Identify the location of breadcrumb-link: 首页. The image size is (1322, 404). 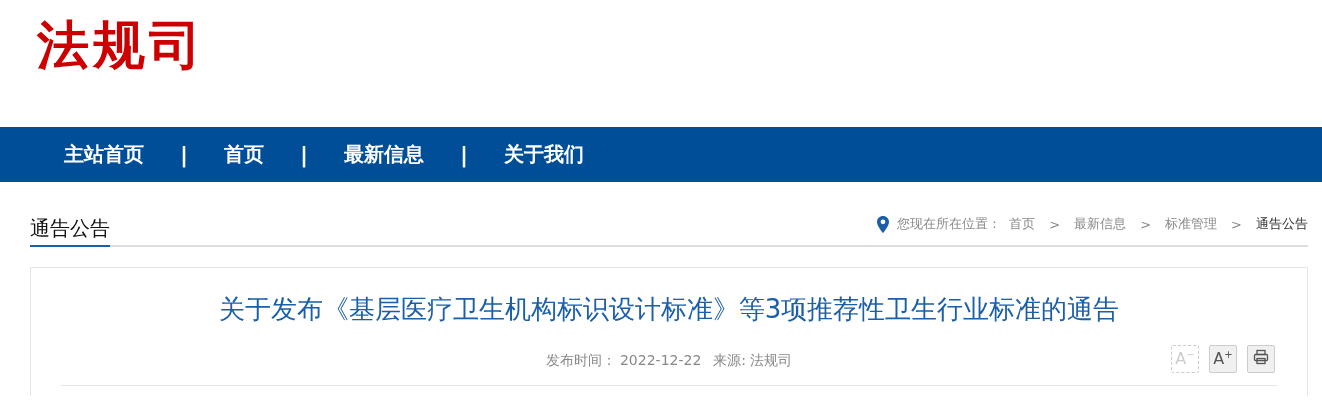
(1022, 224).